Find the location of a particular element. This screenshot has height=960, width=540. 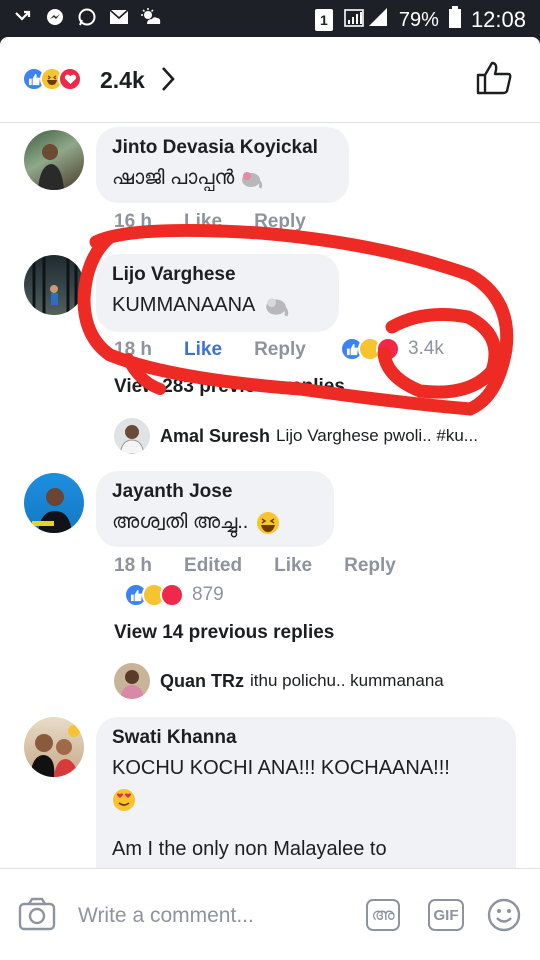

comment-author: Lijo Varghese is located at coordinates (217, 275).